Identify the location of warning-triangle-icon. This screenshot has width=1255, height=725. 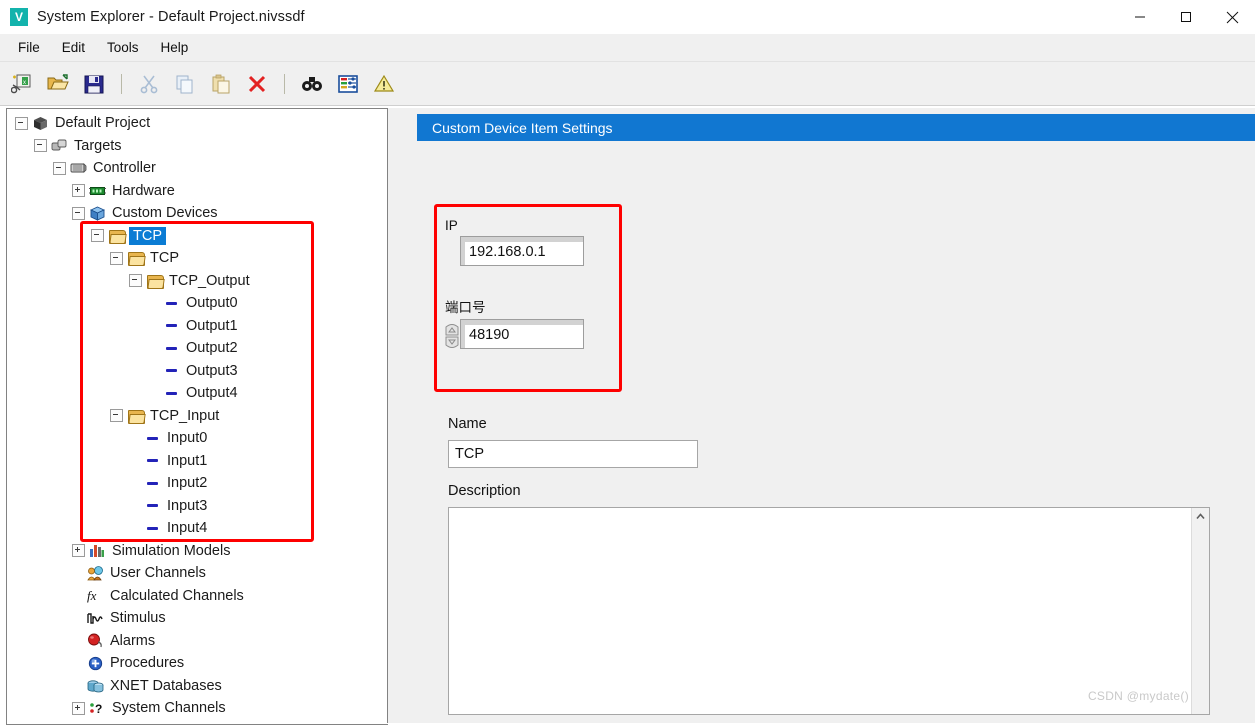
(384, 84).